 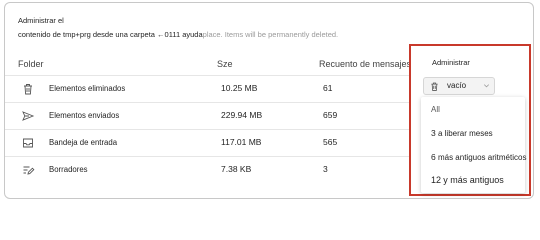 What do you see at coordinates (210, 143) in the screenshot?
I see `table-row: Bandeja de entrada 117.01 MB 565` at bounding box center [210, 143].